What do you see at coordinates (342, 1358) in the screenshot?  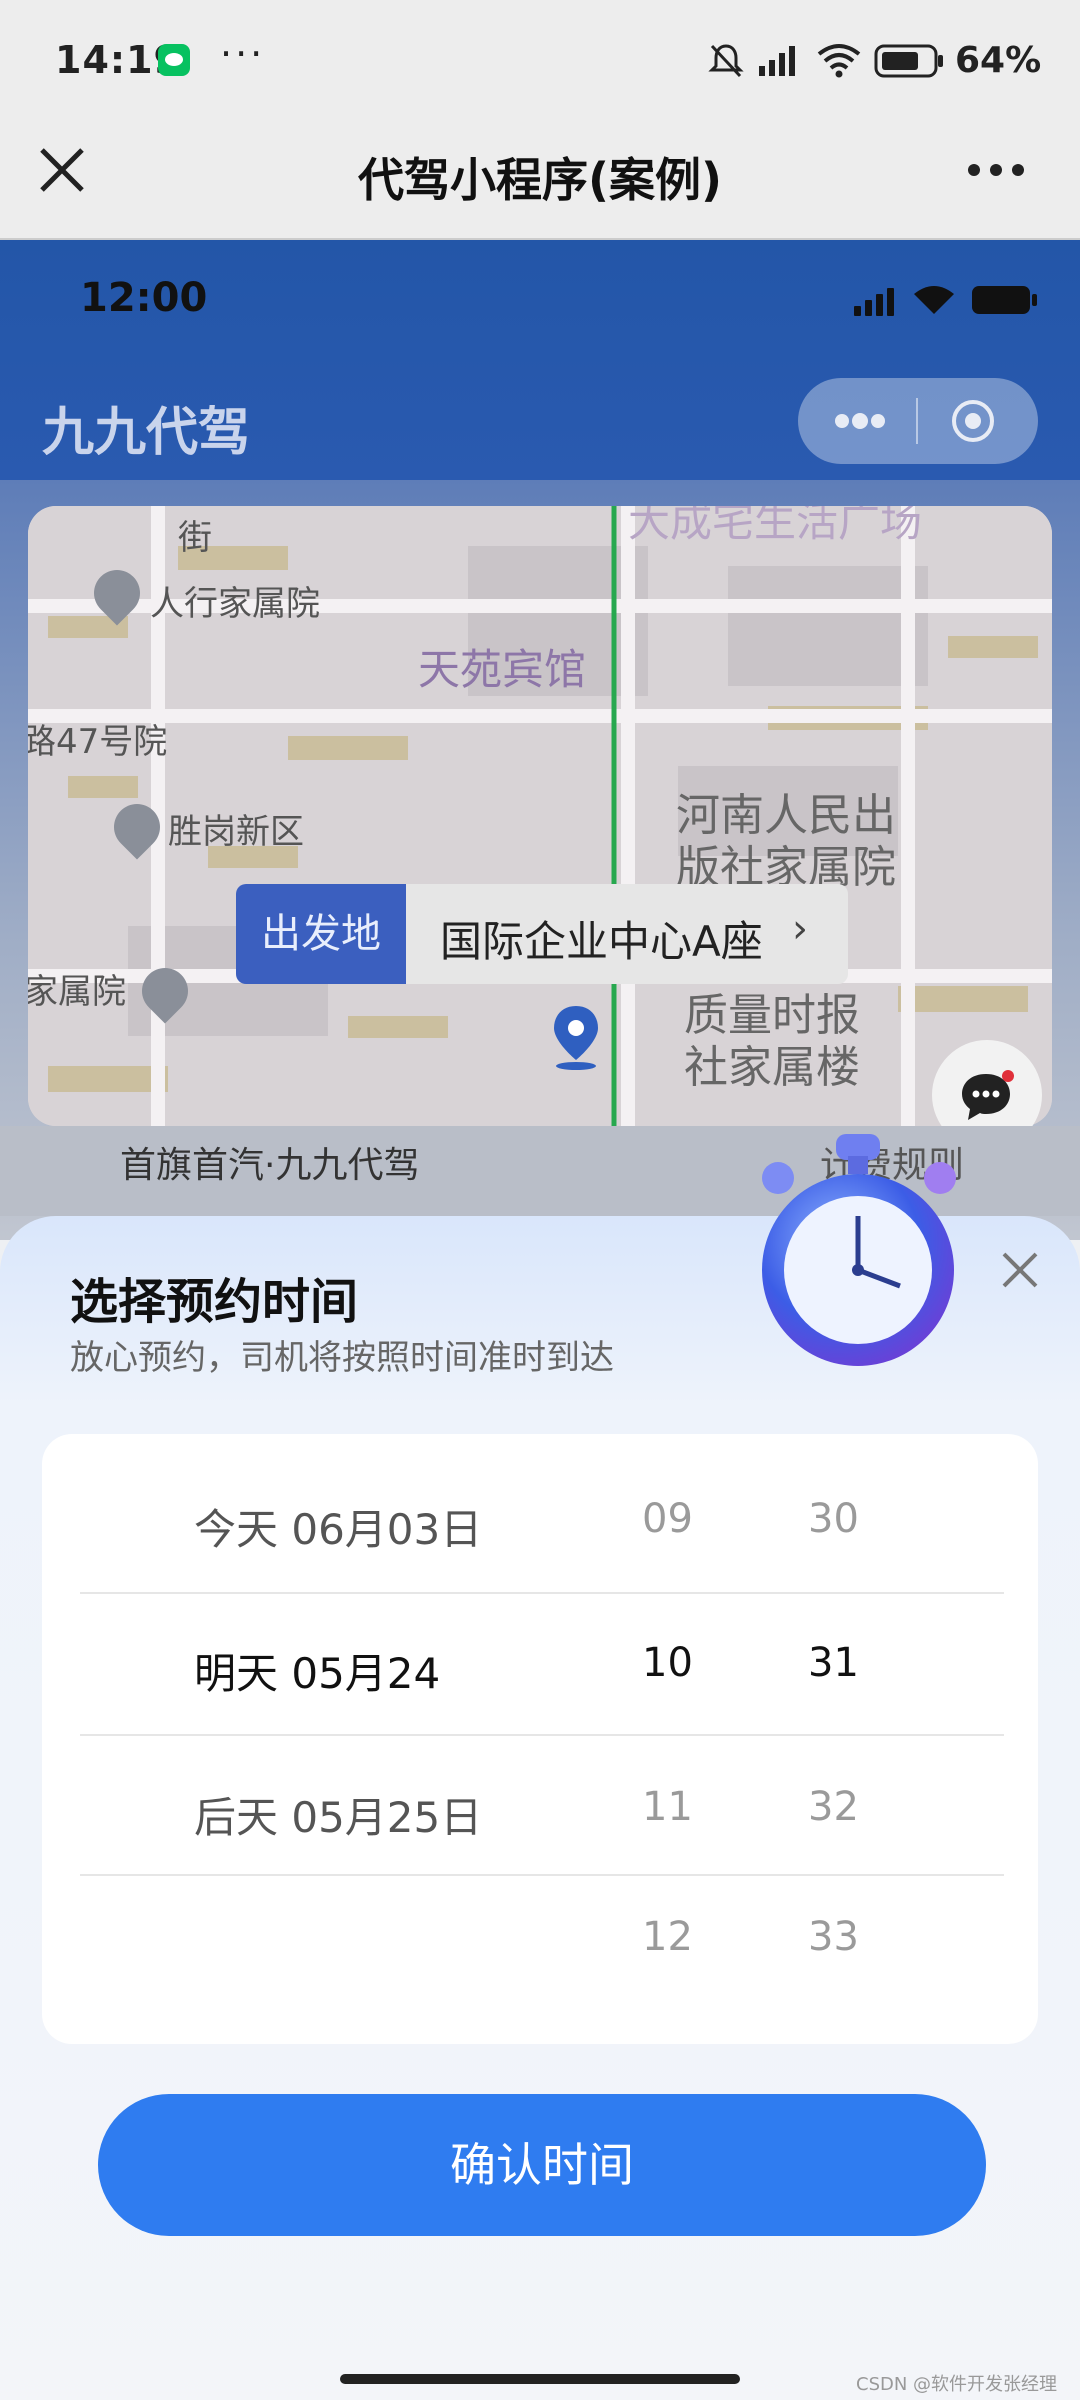 I see `sheet-subtitle: 放心预约，司机将按照时间准时到达` at bounding box center [342, 1358].